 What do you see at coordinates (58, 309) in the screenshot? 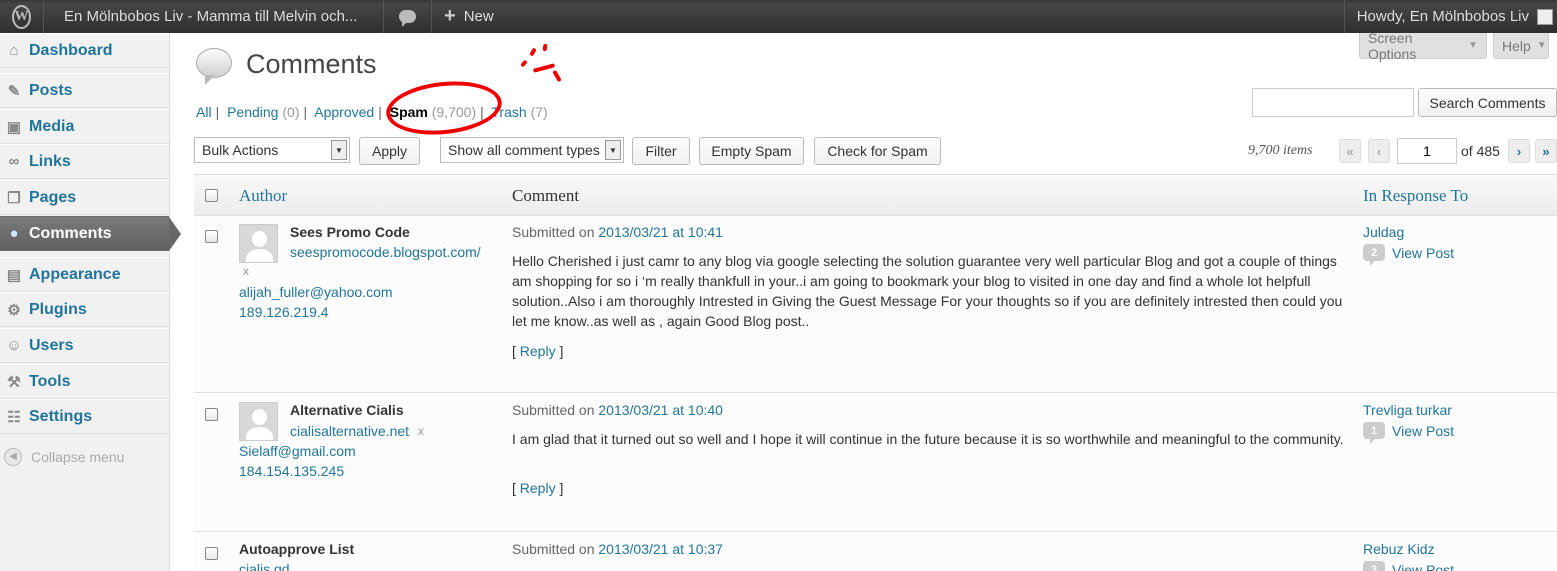
I see `menu-label: Plugins` at bounding box center [58, 309].